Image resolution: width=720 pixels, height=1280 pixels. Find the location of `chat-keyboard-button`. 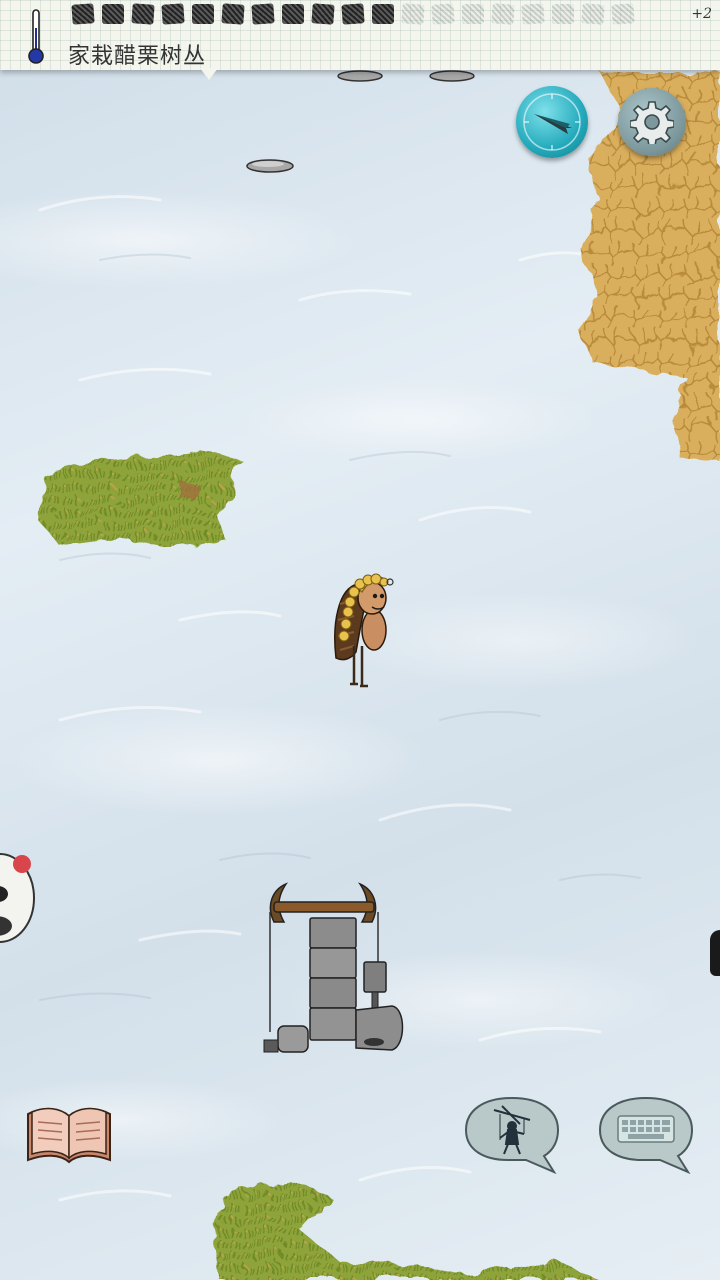

chat-keyboard-button is located at coordinates (646, 1134).